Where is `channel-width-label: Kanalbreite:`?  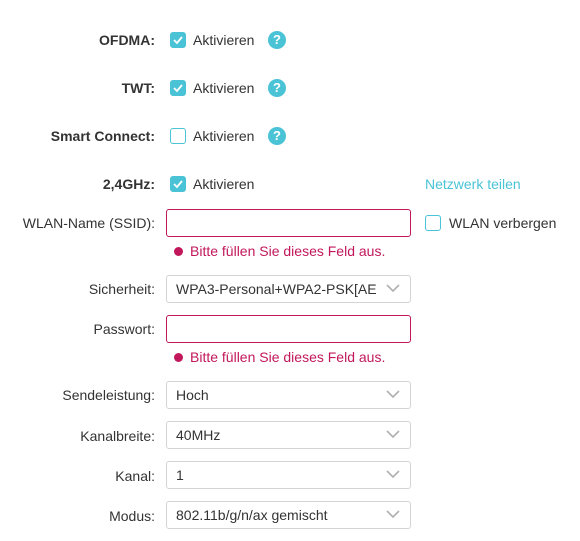
channel-width-label: Kanalbreite: is located at coordinates (117, 436).